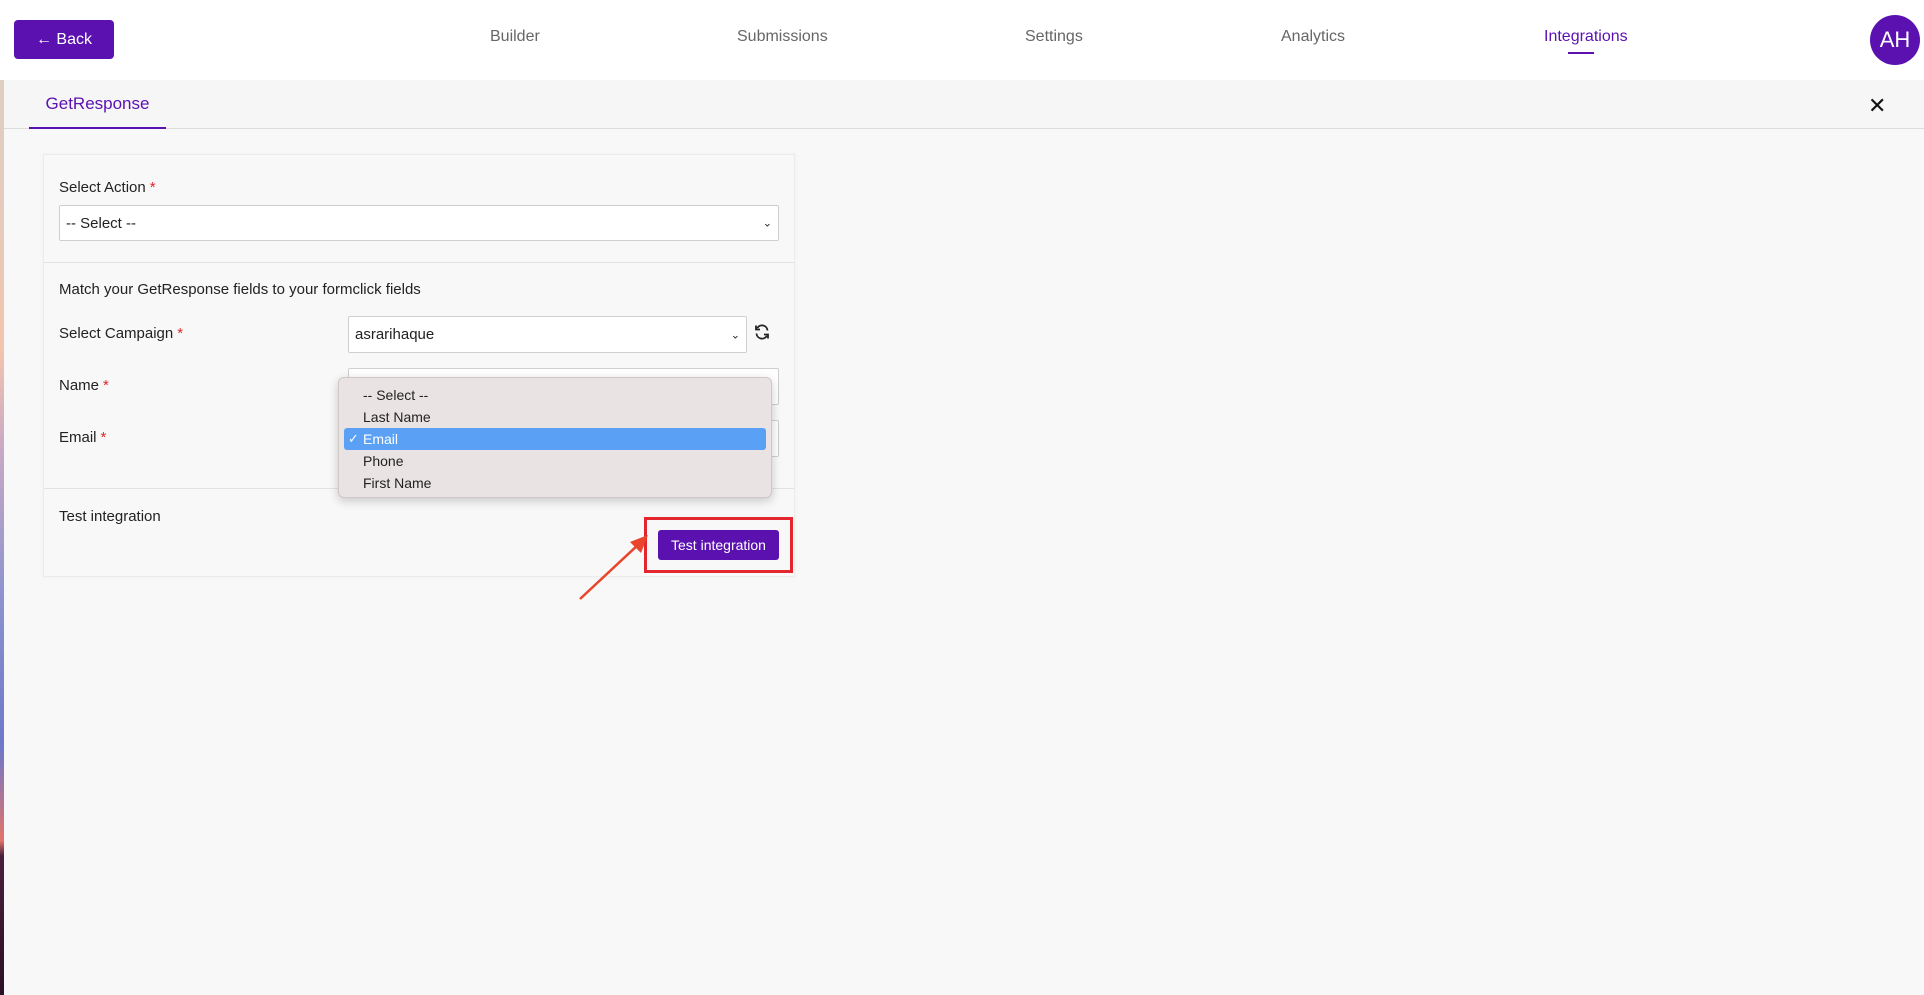 The width and height of the screenshot is (1924, 995). What do you see at coordinates (64, 39) in the screenshot?
I see `back-button: ← Back` at bounding box center [64, 39].